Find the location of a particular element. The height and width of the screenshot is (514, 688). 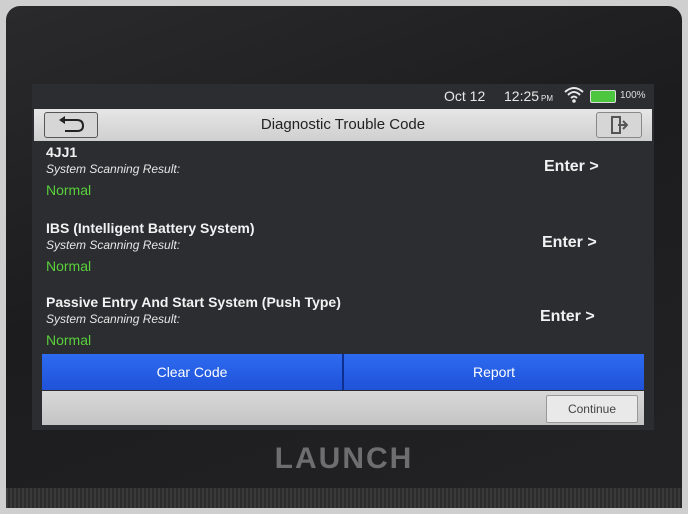

page-title: Diagnostic Trouble Code is located at coordinates (343, 124).